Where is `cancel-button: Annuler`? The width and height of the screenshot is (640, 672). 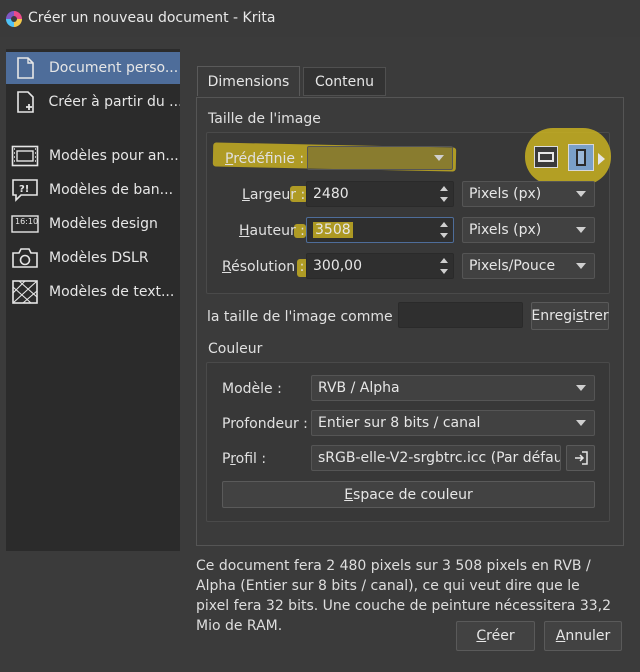 cancel-button: Annuler is located at coordinates (583, 636).